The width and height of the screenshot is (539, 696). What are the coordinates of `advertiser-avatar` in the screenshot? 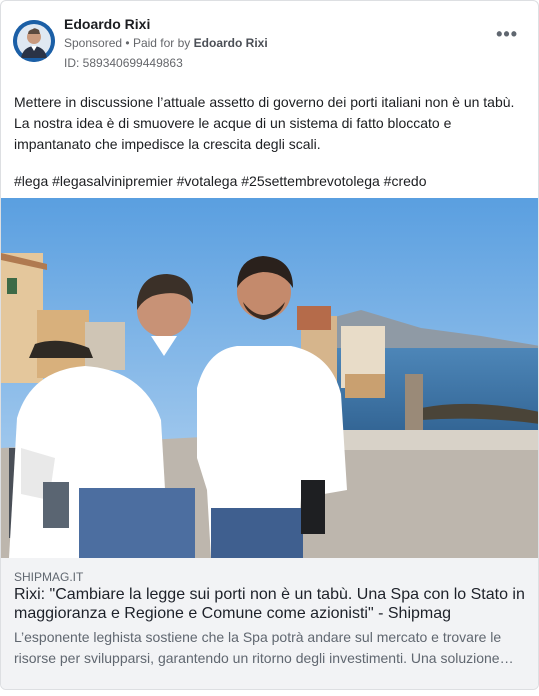 It's located at (34, 41).